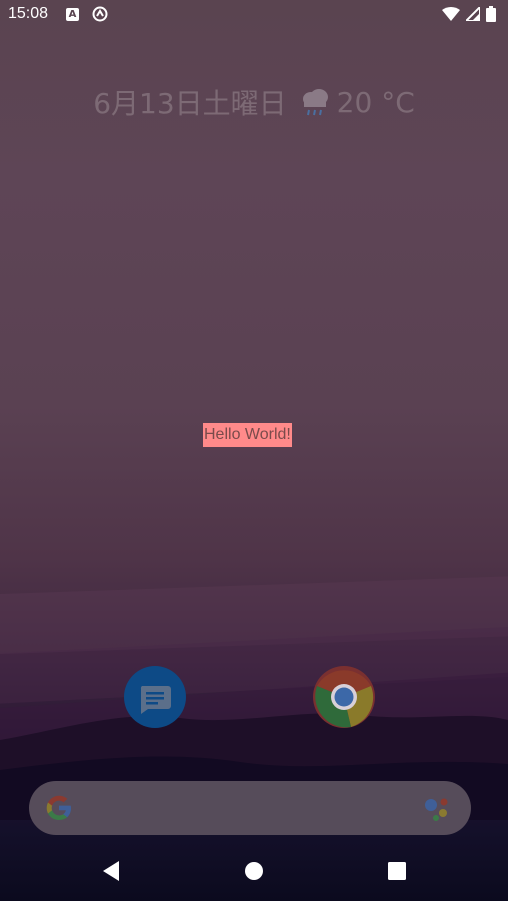 The image size is (508, 901). Describe the element at coordinates (315, 102) in the screenshot. I see `rain-cloud-icon` at that location.